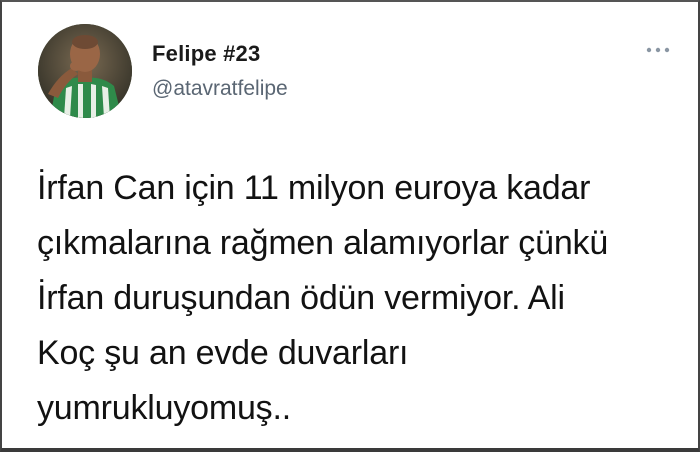  I want to click on more-options-icon, so click(658, 50).